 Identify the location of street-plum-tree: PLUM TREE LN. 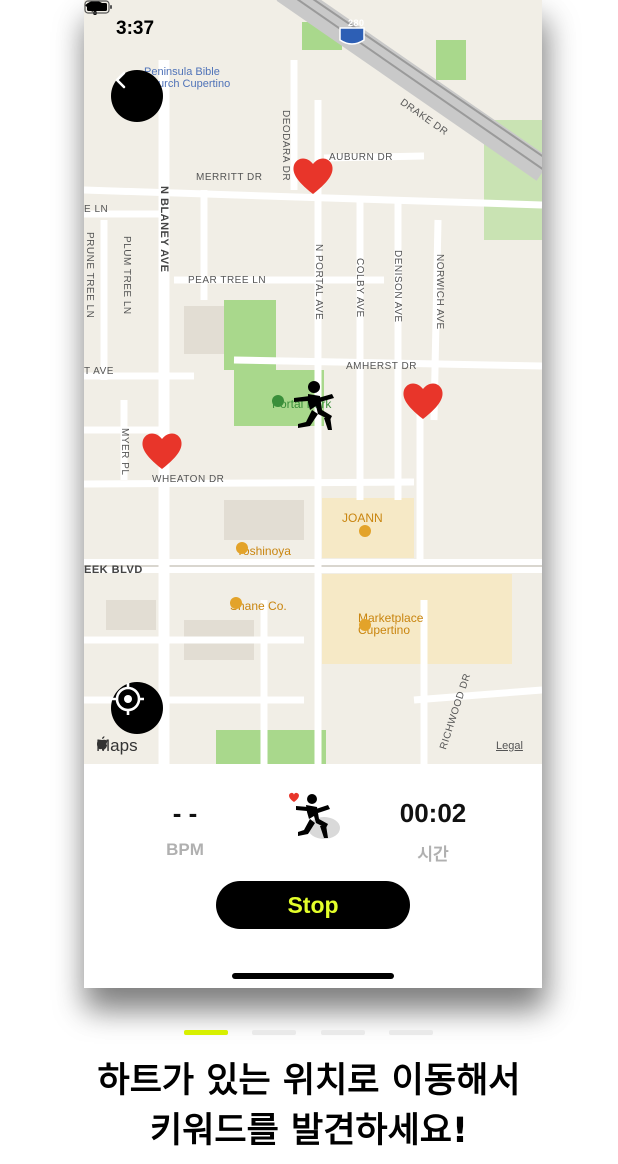
(126, 275).